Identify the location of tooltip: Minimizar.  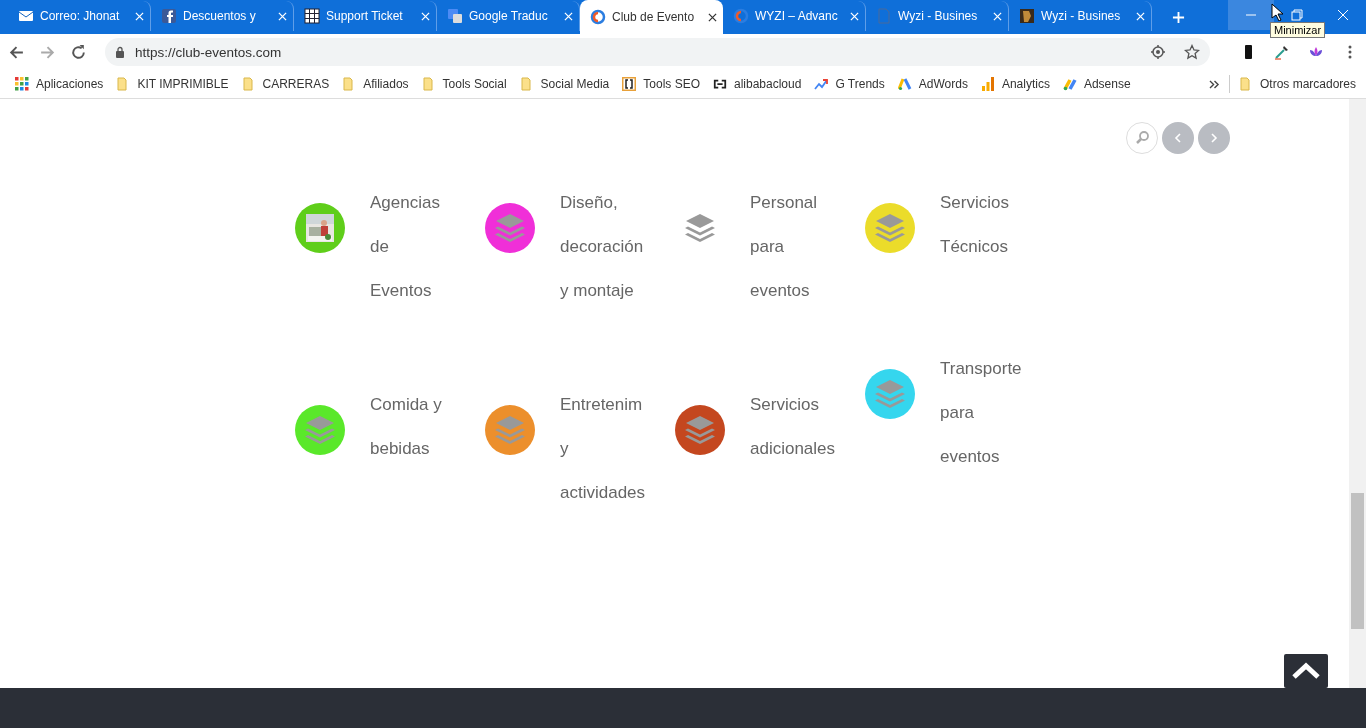
(1298, 30).